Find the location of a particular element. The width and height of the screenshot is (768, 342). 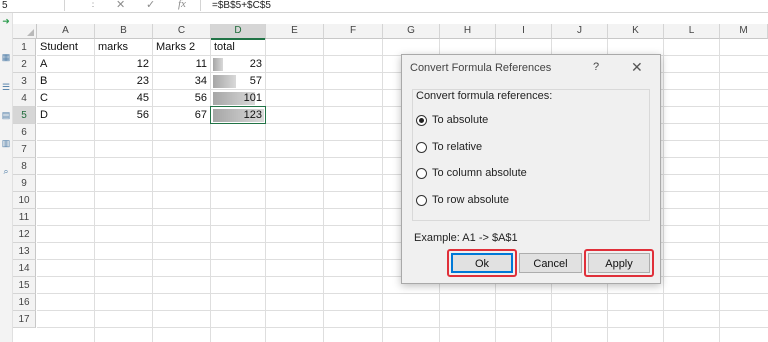

table-cell: 45 is located at coordinates (123, 98).